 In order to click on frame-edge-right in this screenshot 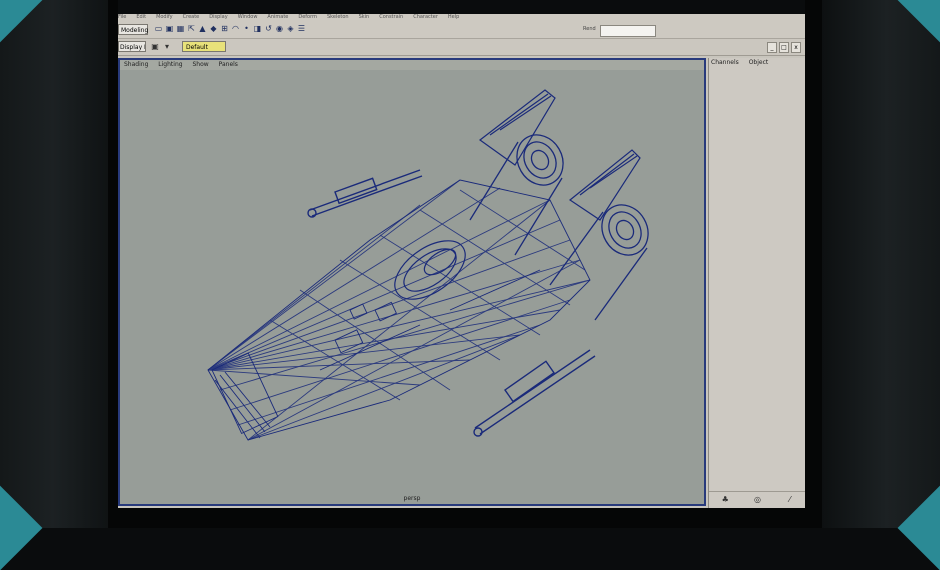, I will do `click(813, 264)`.